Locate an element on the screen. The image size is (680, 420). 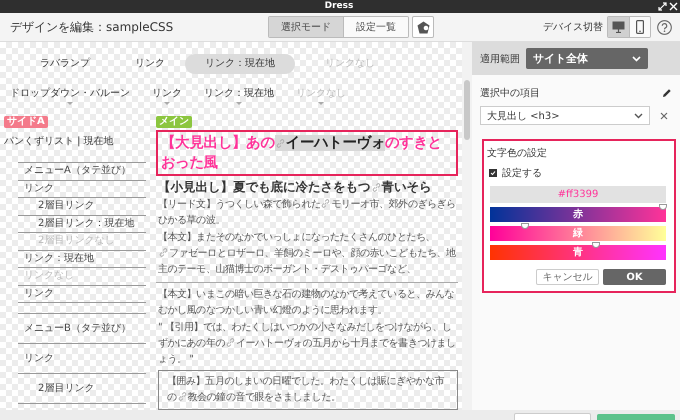
text-link: モリーオ市 is located at coordinates (350, 204).